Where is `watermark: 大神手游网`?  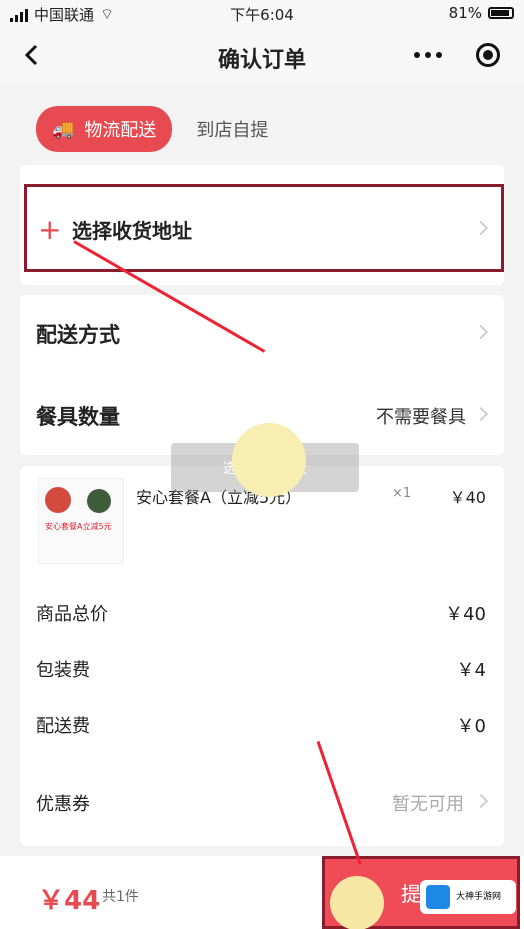
watermark: 大神手游网 is located at coordinates (468, 897).